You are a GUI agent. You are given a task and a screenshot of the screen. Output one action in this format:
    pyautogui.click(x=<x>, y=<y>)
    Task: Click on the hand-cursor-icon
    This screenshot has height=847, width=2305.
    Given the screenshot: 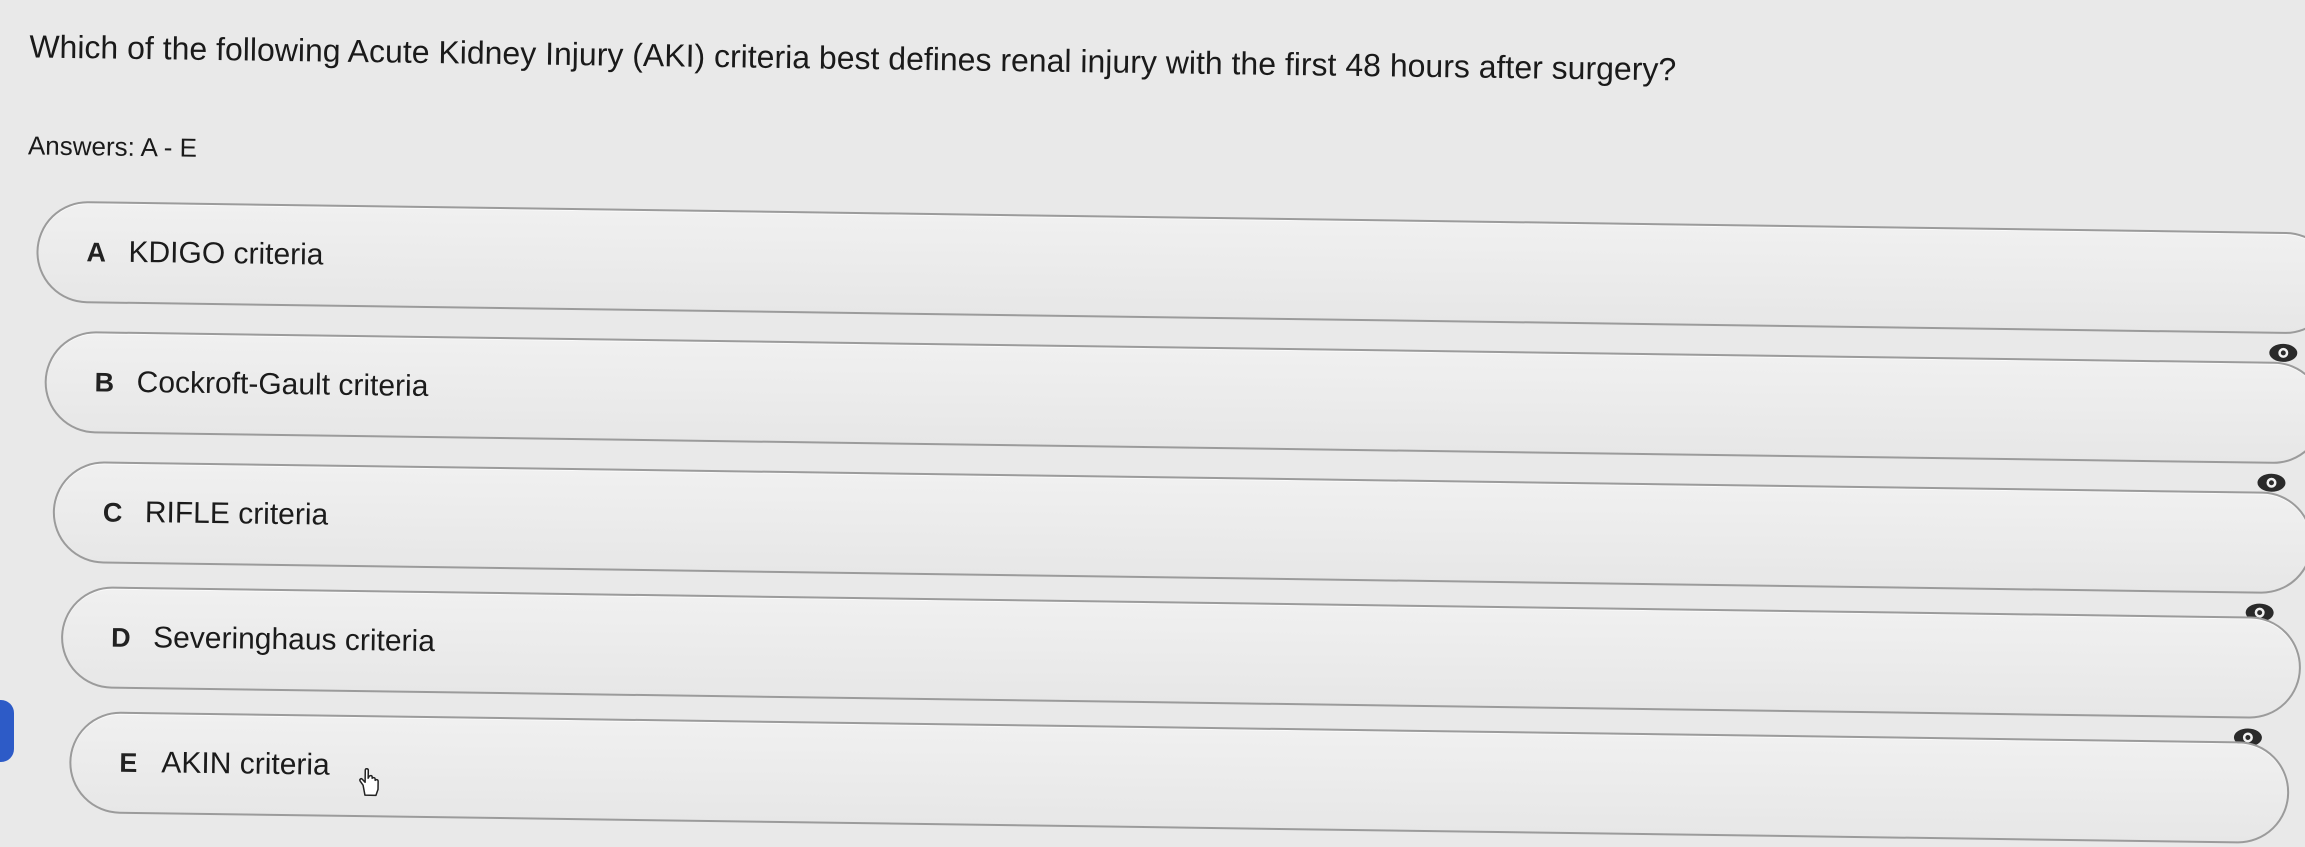 What is the action you would take?
    pyautogui.click(x=369, y=782)
    